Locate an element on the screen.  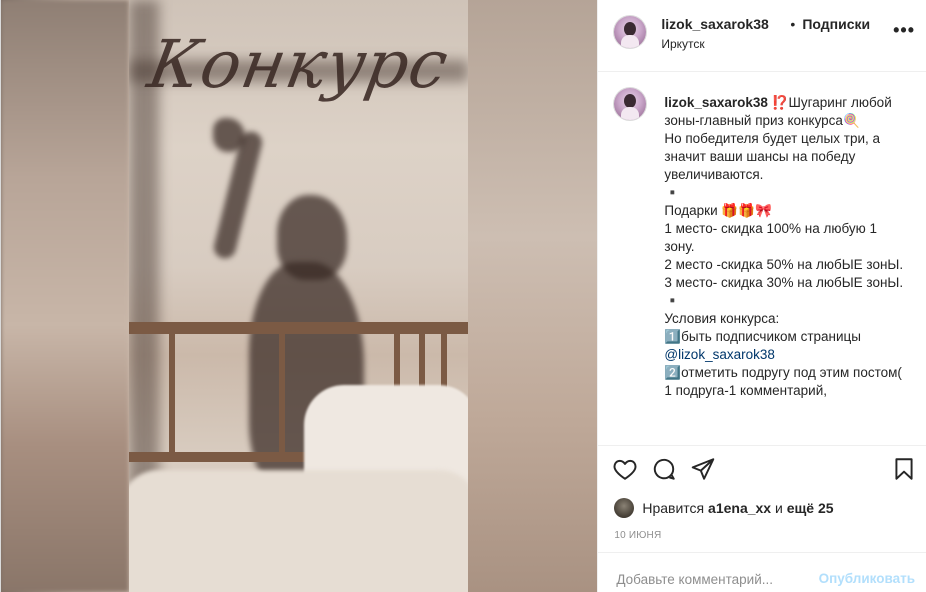
mention-link: @lizok_saxarok38 is located at coordinates (719, 354).